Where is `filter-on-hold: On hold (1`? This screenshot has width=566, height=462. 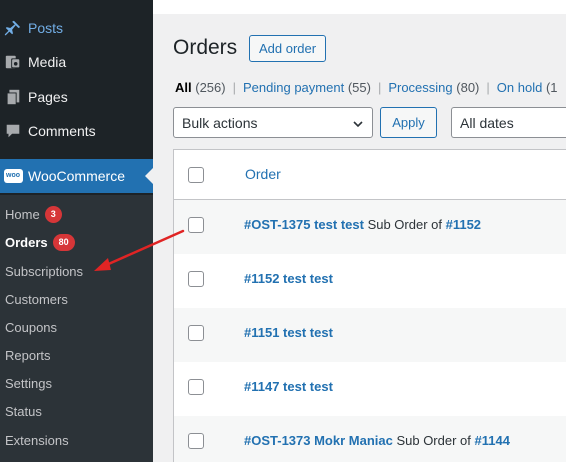
filter-on-hold: On hold (1 is located at coordinates (527, 87).